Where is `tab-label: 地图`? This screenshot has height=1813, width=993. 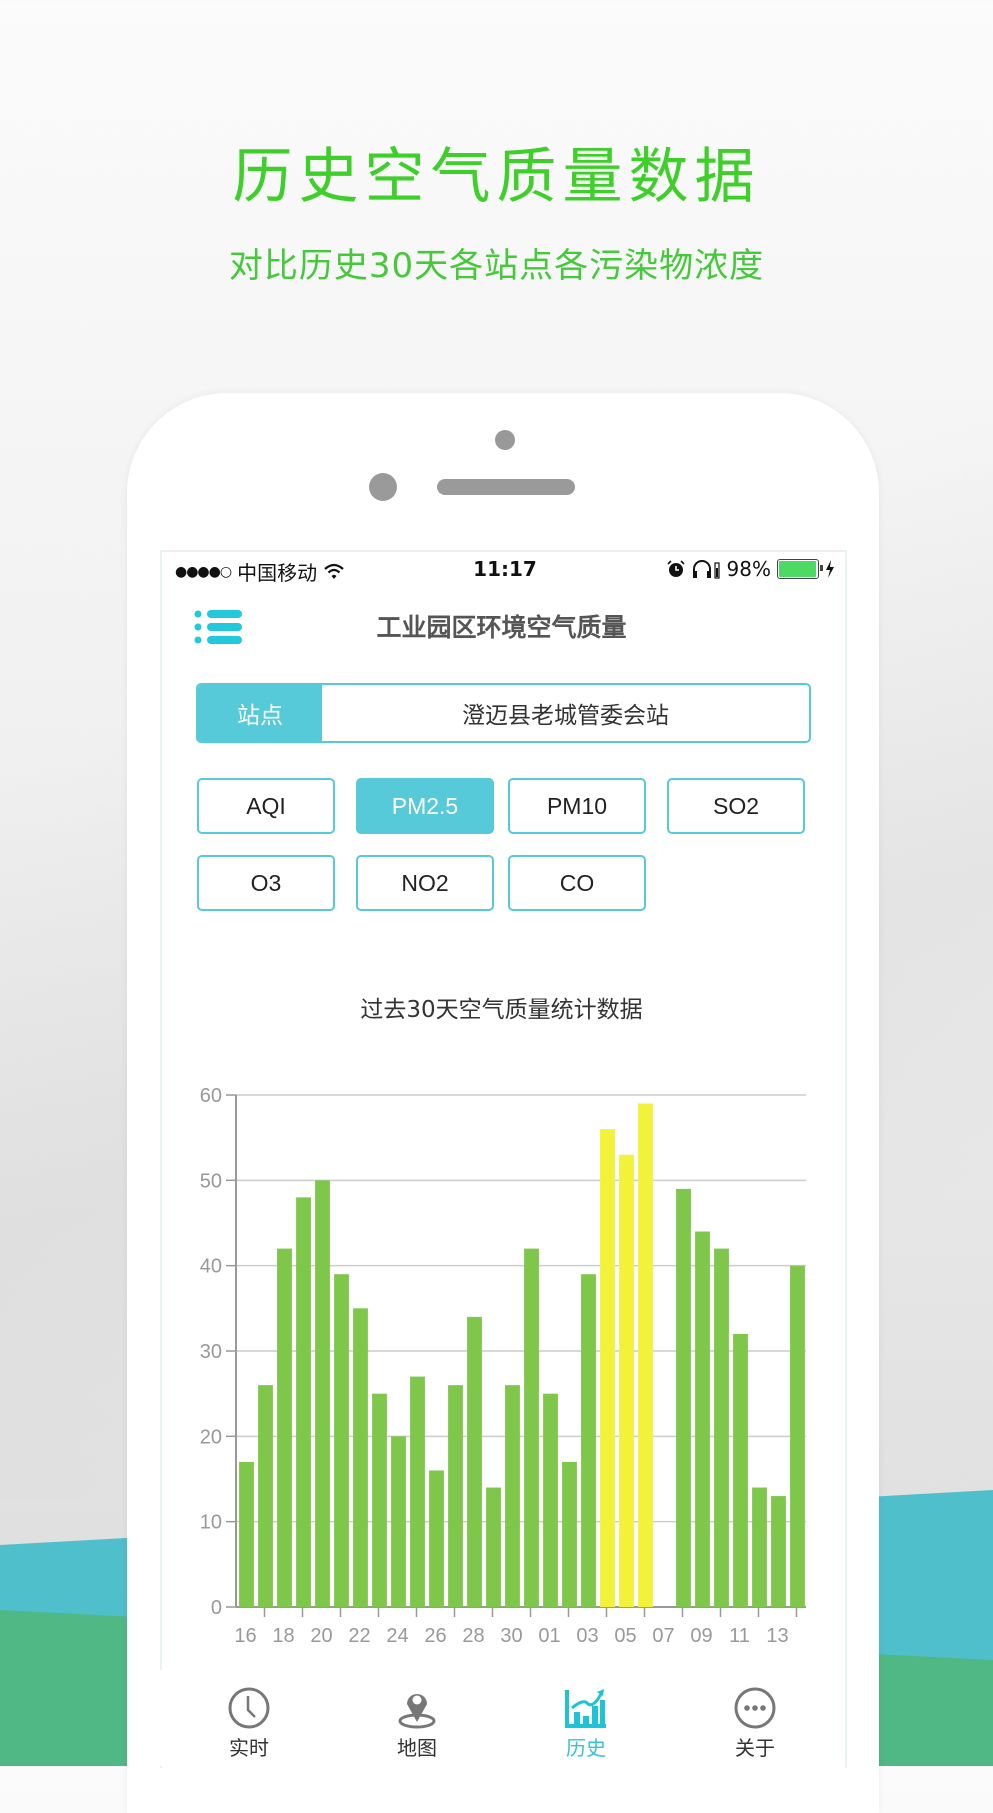 tab-label: 地图 is located at coordinates (417, 1748).